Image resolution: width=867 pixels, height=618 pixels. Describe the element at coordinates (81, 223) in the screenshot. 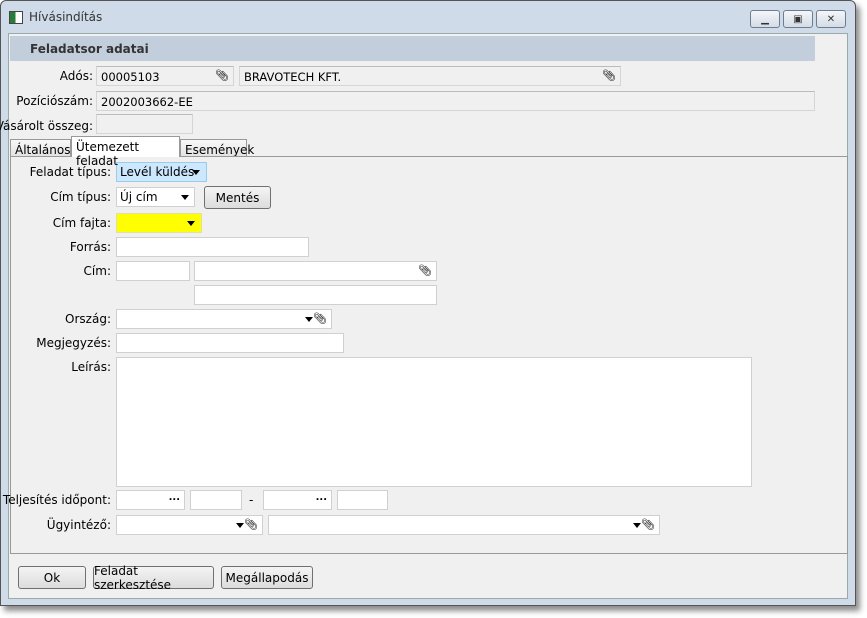

I see `cim-fajta-label: Cím fajta:` at that location.